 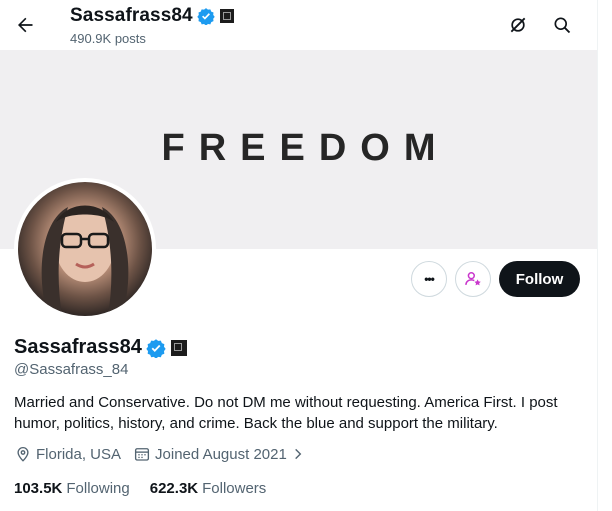 I want to click on grok-button, so click(x=518, y=25).